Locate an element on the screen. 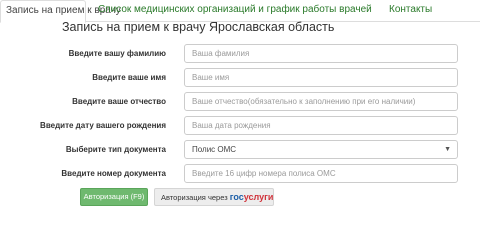  gosuslugi-logo: госуслуги is located at coordinates (252, 197).